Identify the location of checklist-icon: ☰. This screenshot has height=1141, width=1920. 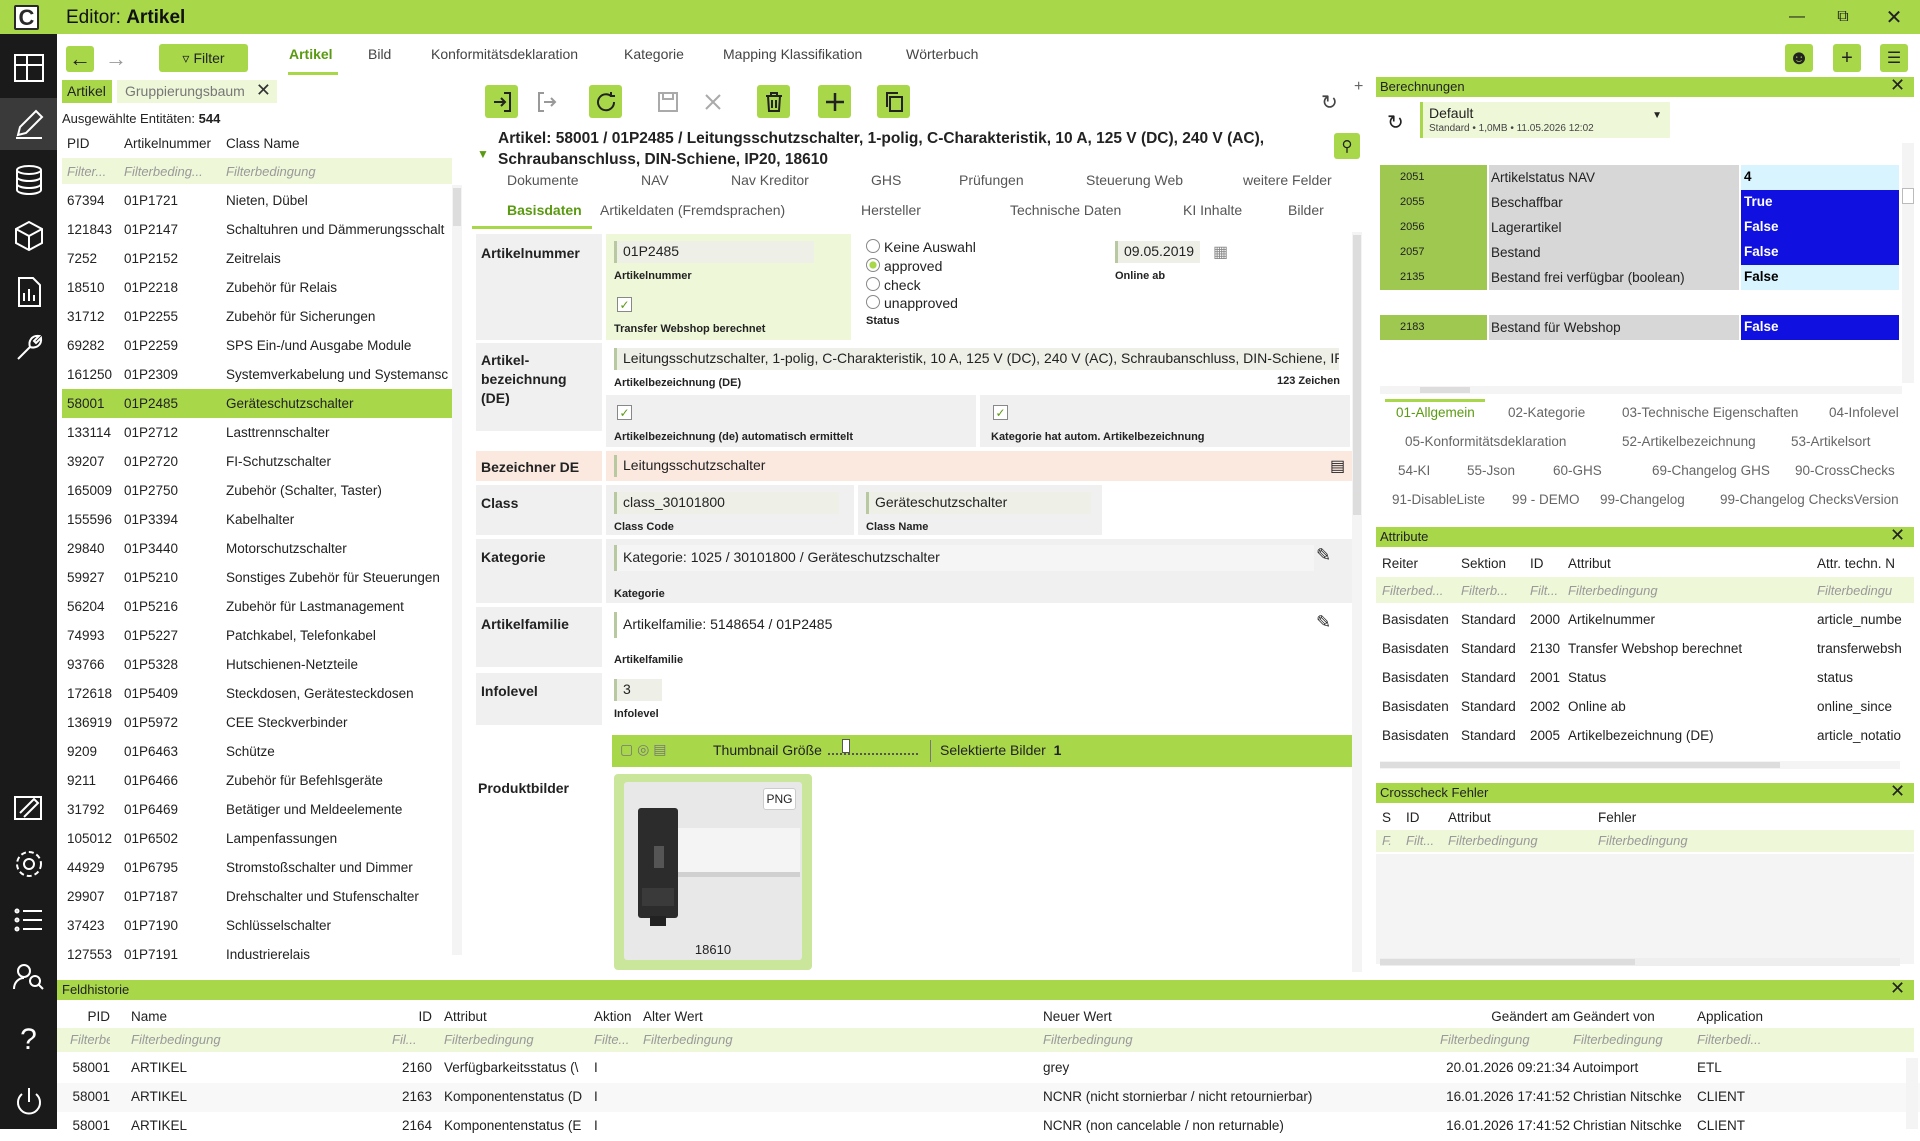
(1894, 58).